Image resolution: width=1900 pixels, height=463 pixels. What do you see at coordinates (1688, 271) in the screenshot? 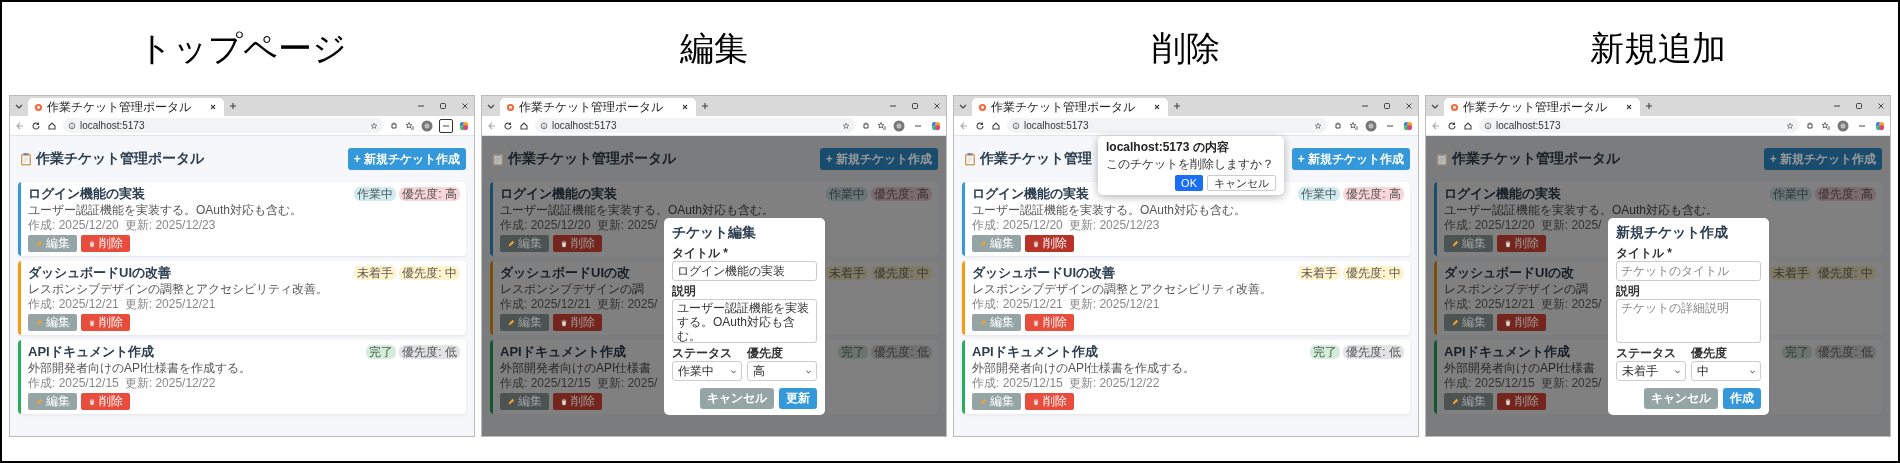
I see `input-field: チケットのタイトル` at bounding box center [1688, 271].